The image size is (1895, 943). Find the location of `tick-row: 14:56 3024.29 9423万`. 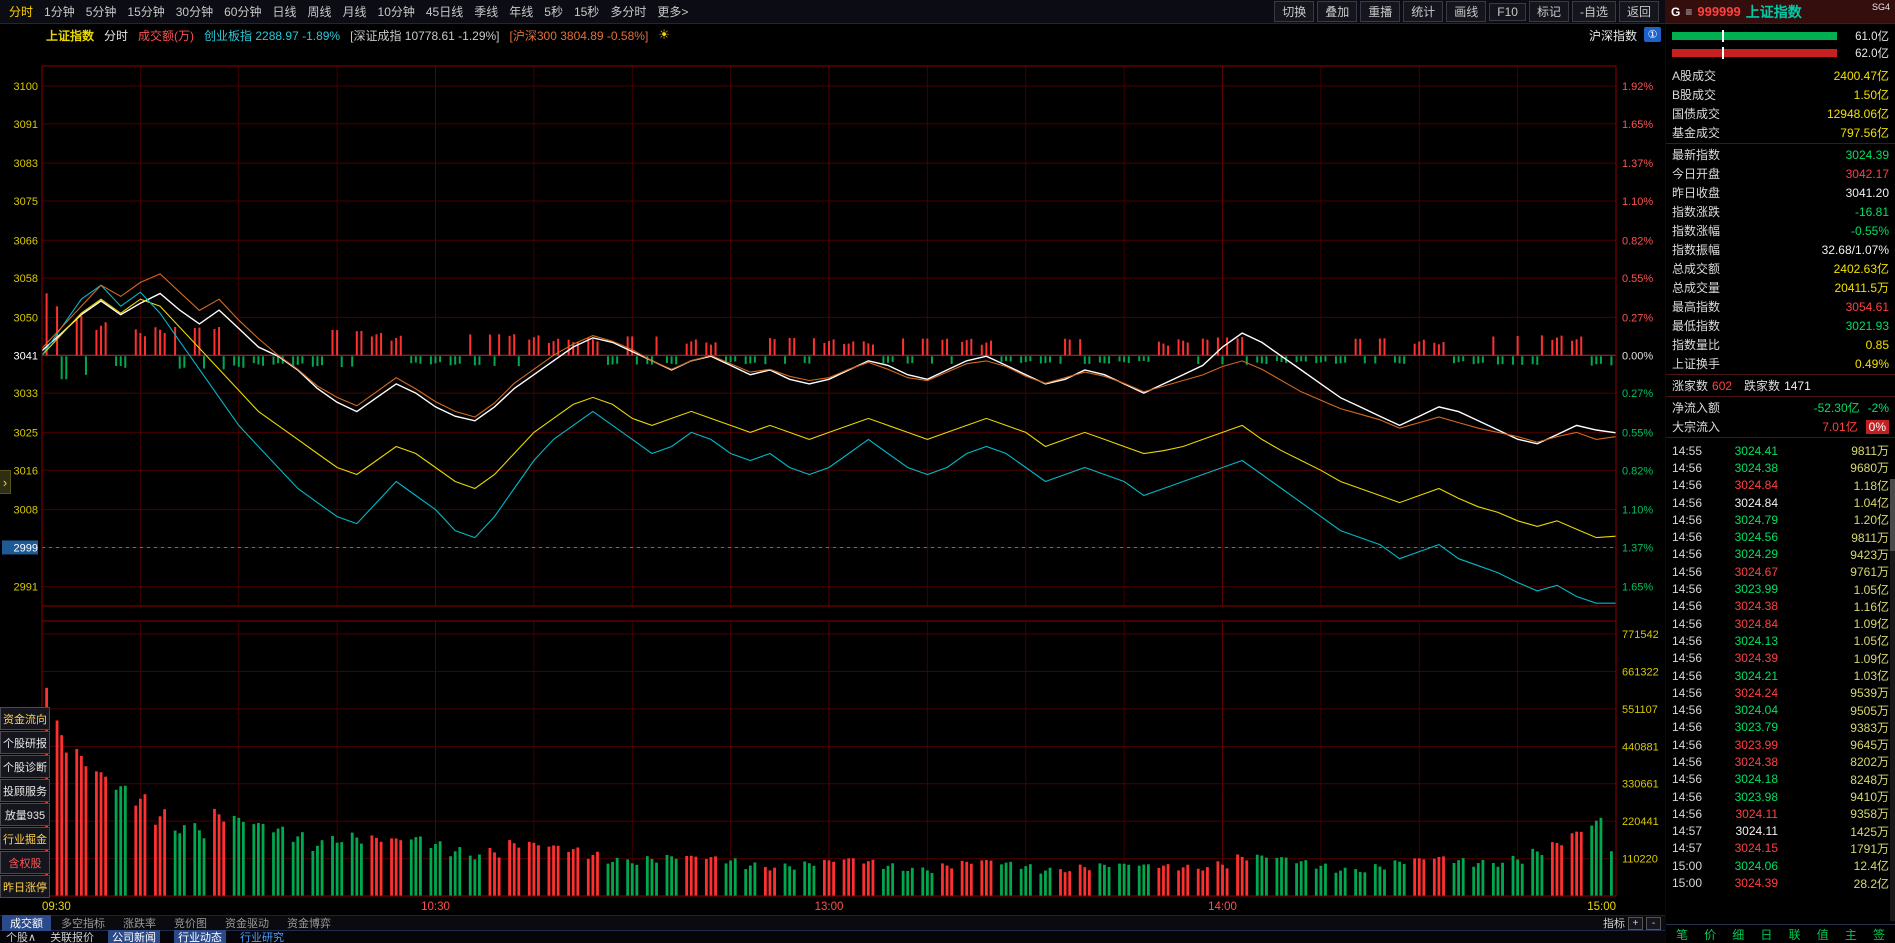

tick-row: 14:56 3024.29 9423万 is located at coordinates (1780, 554).